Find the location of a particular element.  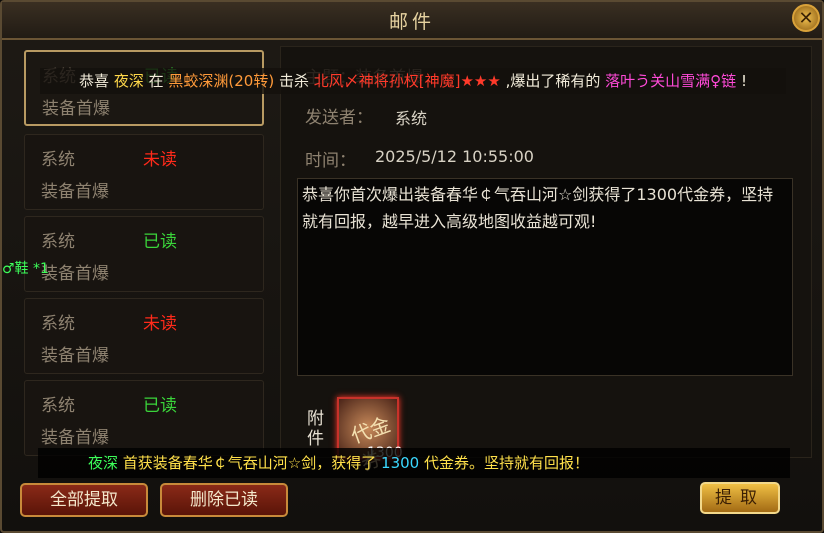

broadcast-item: 落叶う关山雪满♀链 is located at coordinates (671, 81).